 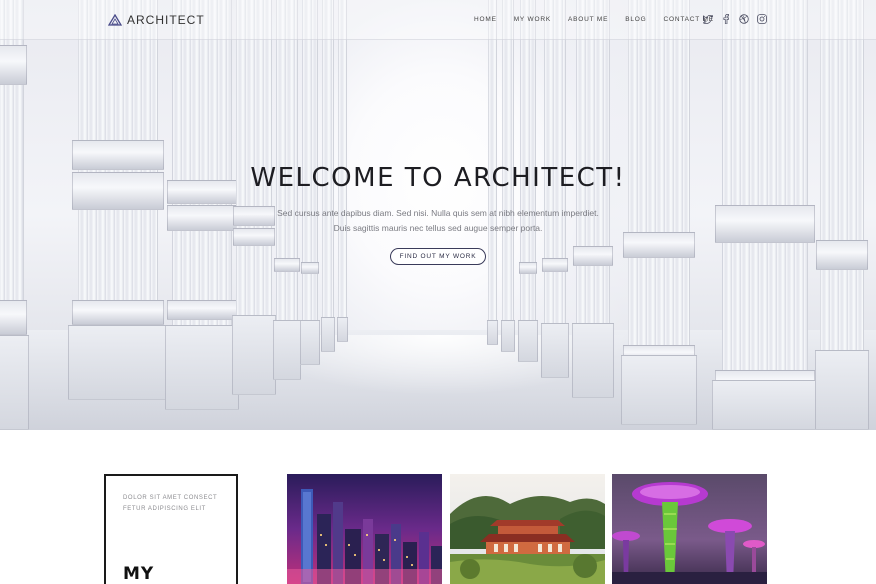 What do you see at coordinates (708, 19) in the screenshot?
I see `twitter-icon` at bounding box center [708, 19].